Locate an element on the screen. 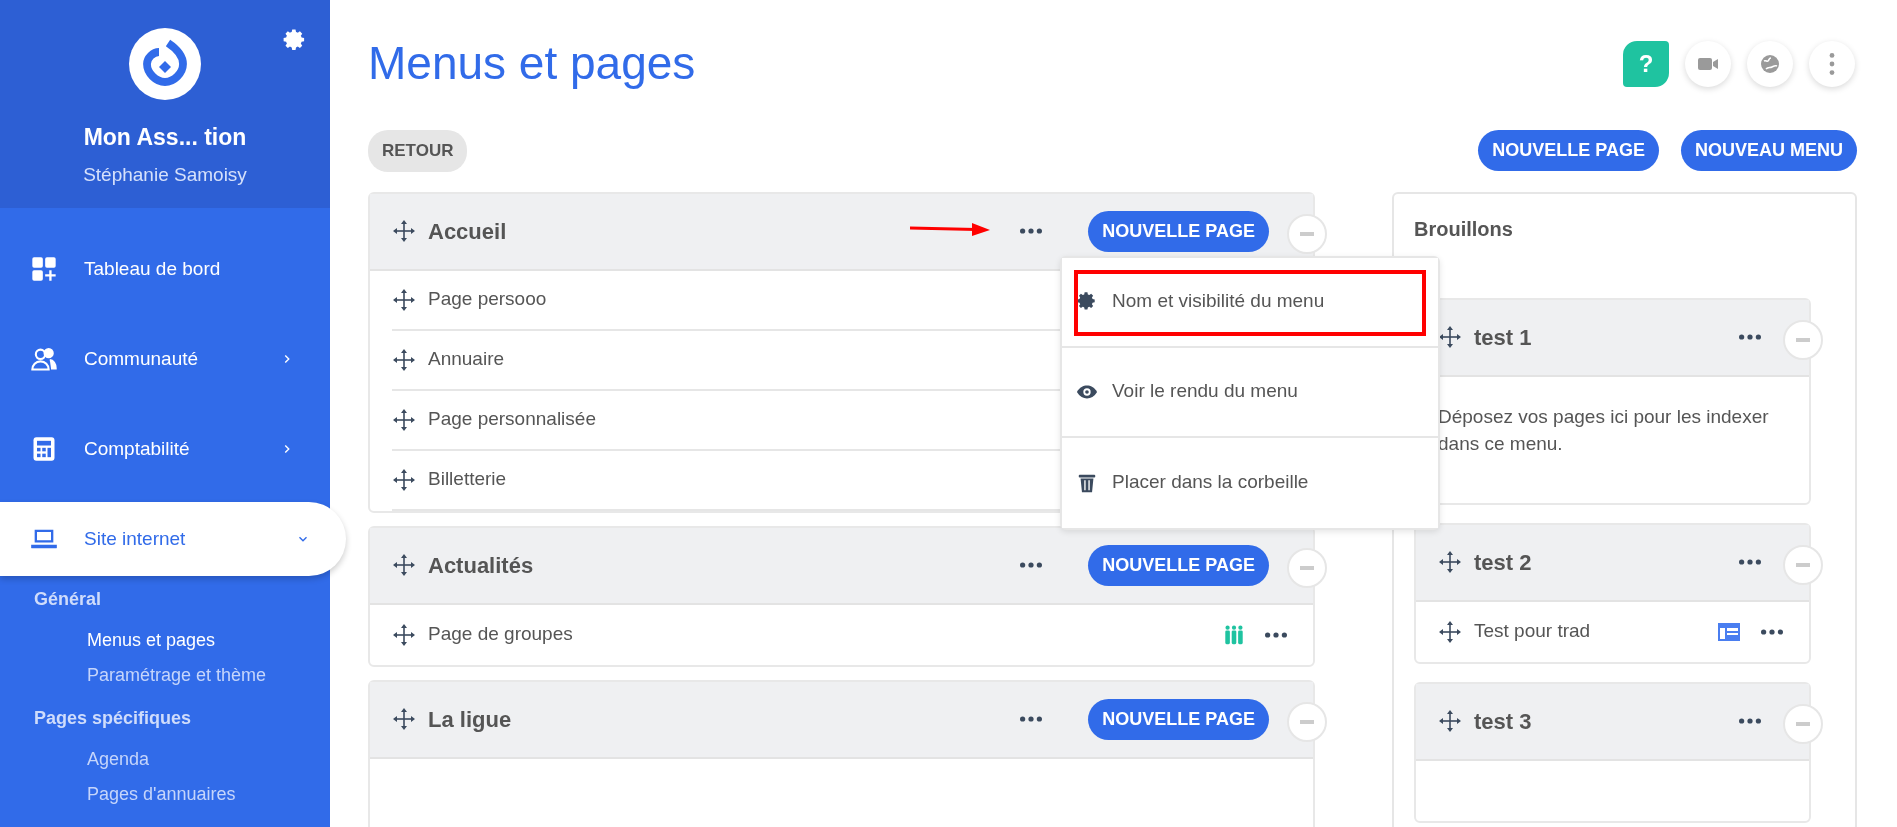 This screenshot has height=827, width=1897. menu-title: Actualités is located at coordinates (481, 565).